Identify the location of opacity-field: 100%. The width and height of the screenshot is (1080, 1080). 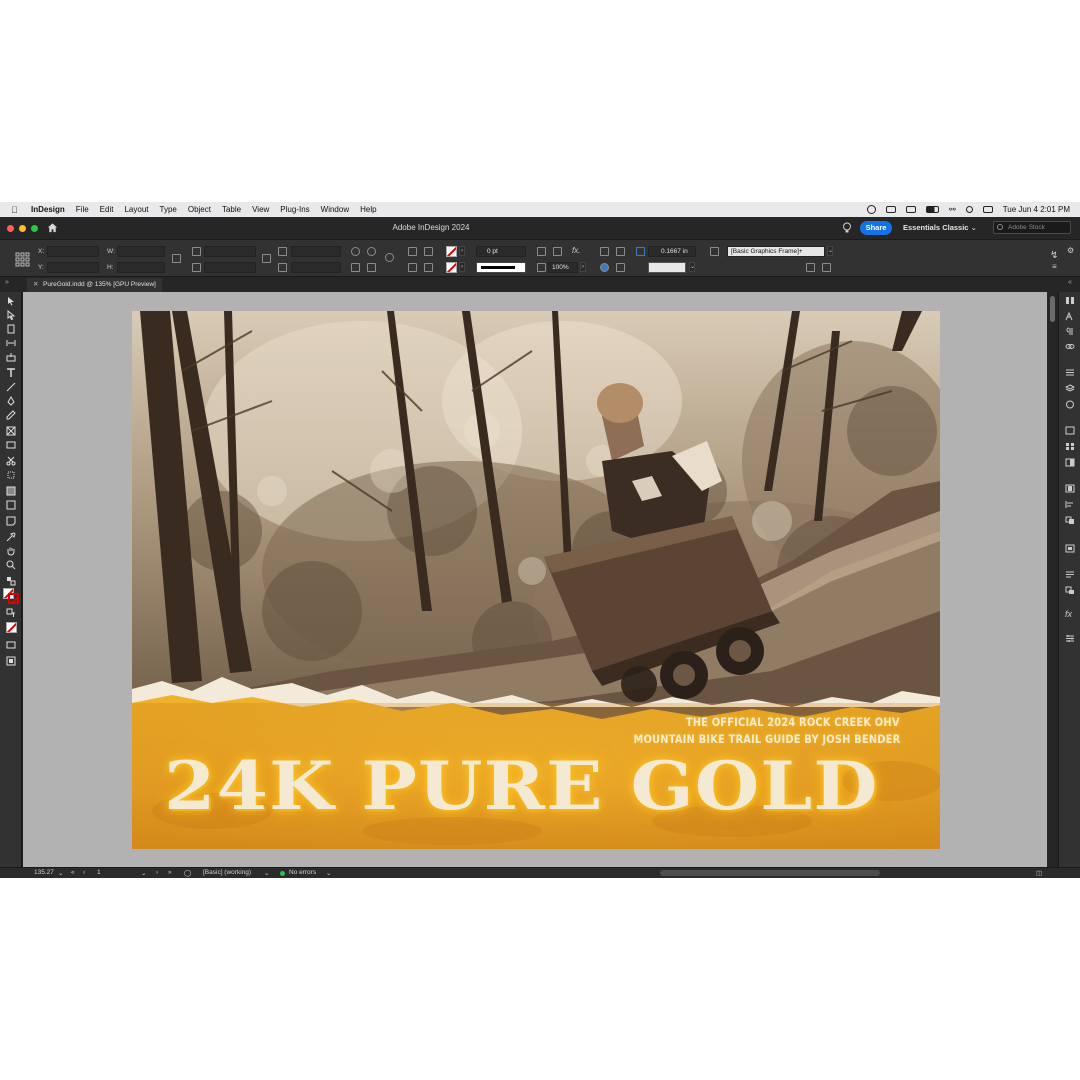
(563, 267).